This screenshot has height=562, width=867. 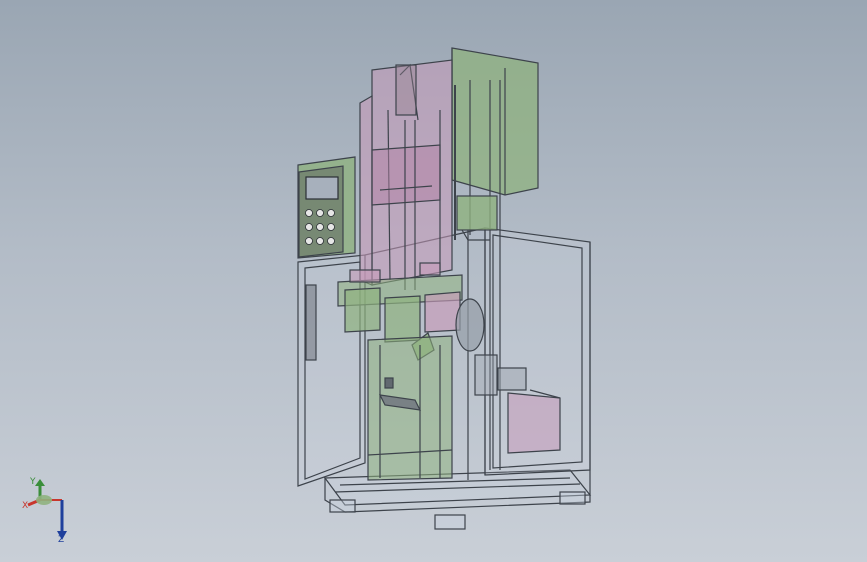 I want to click on control-panel, so click(x=326, y=207).